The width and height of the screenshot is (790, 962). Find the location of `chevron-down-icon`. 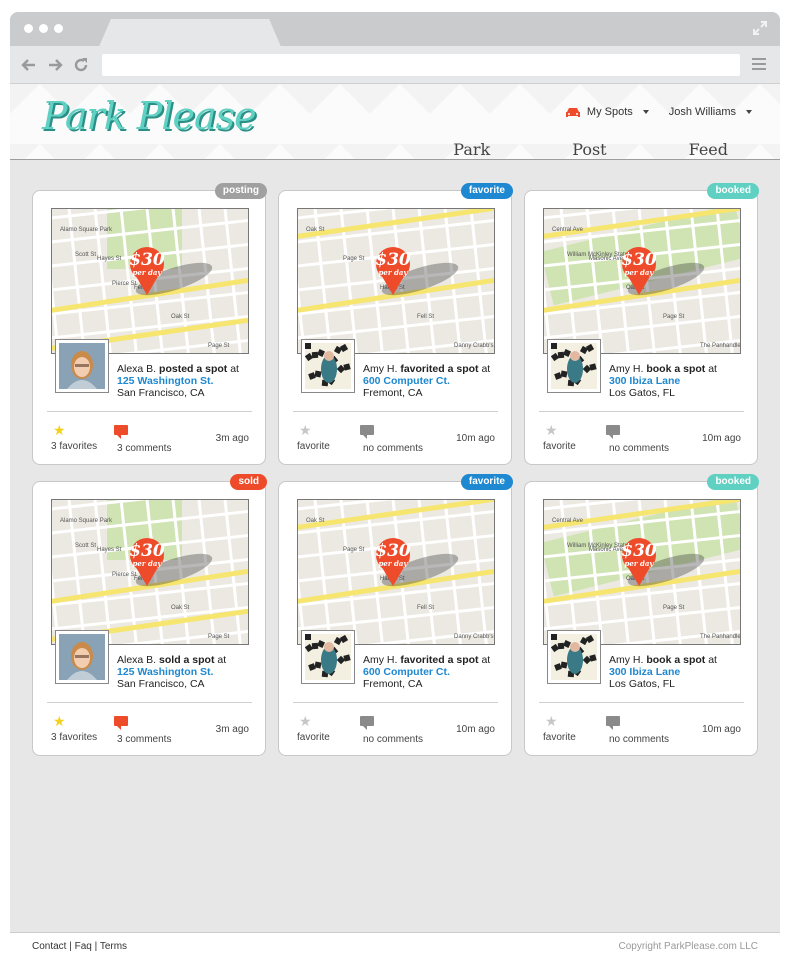

chevron-down-icon is located at coordinates (645, 112).